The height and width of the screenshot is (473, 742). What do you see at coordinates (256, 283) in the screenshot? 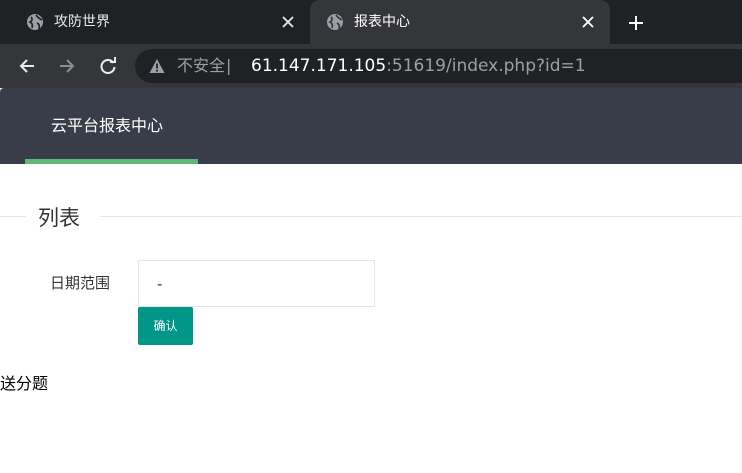
I see `date-range-input` at bounding box center [256, 283].